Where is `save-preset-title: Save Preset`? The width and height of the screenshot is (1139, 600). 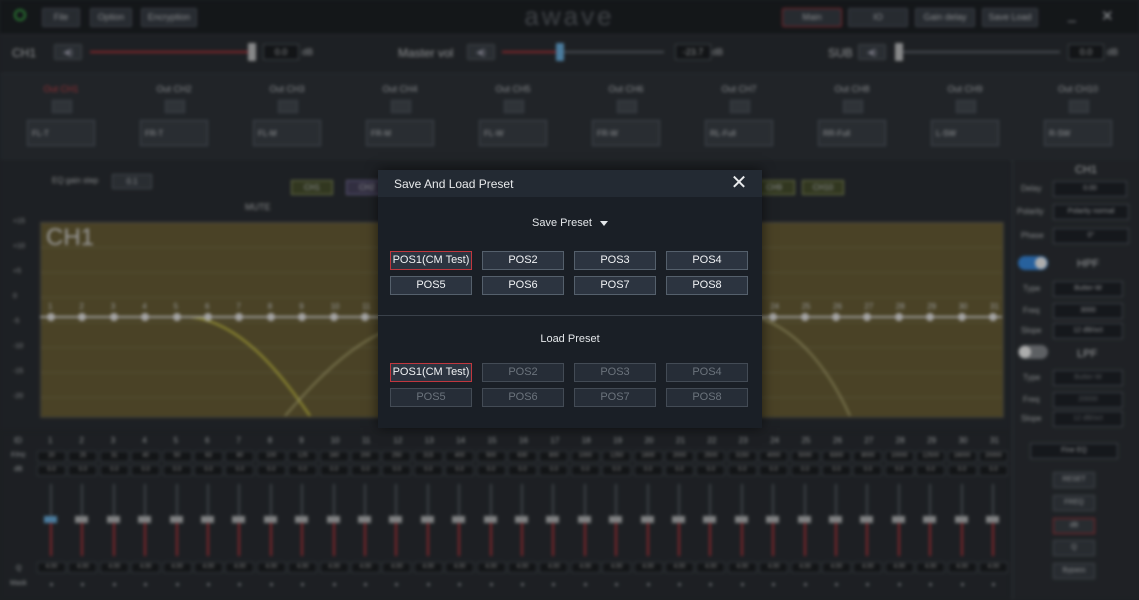
save-preset-title: Save Preset is located at coordinates (562, 223).